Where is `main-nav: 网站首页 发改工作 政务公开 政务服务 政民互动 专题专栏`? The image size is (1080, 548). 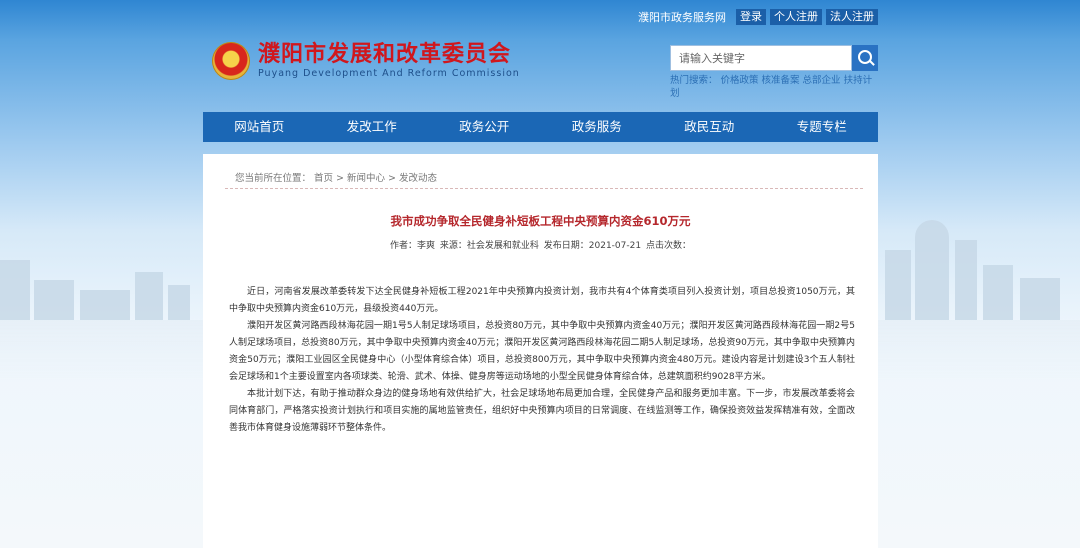 main-nav: 网站首页 发改工作 政务公开 政务服务 政民互动 专题专栏 is located at coordinates (540, 127).